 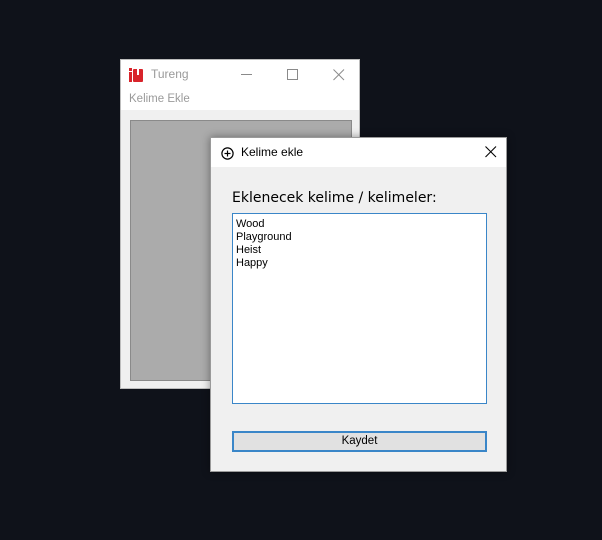 What do you see at coordinates (359, 237) in the screenshot?
I see `list-item: Playground` at bounding box center [359, 237].